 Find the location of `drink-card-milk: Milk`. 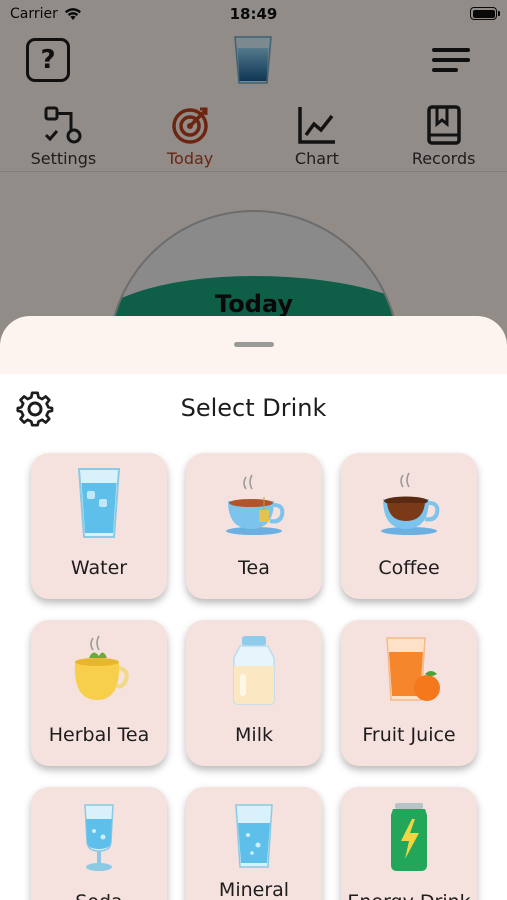

drink-card-milk: Milk is located at coordinates (254, 693).